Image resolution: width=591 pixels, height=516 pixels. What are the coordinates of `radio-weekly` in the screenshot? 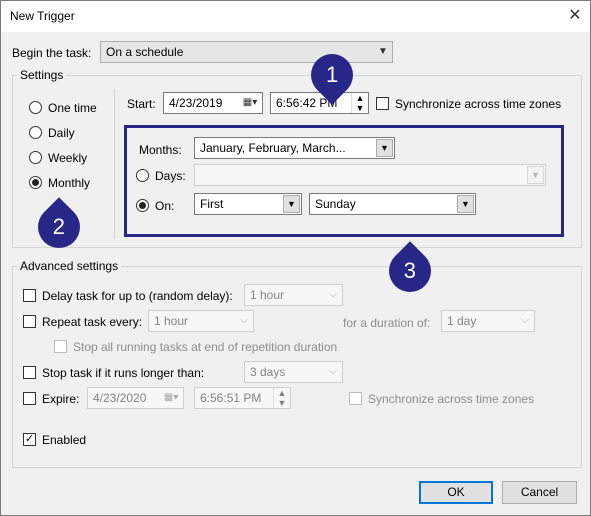 It's located at (35, 157).